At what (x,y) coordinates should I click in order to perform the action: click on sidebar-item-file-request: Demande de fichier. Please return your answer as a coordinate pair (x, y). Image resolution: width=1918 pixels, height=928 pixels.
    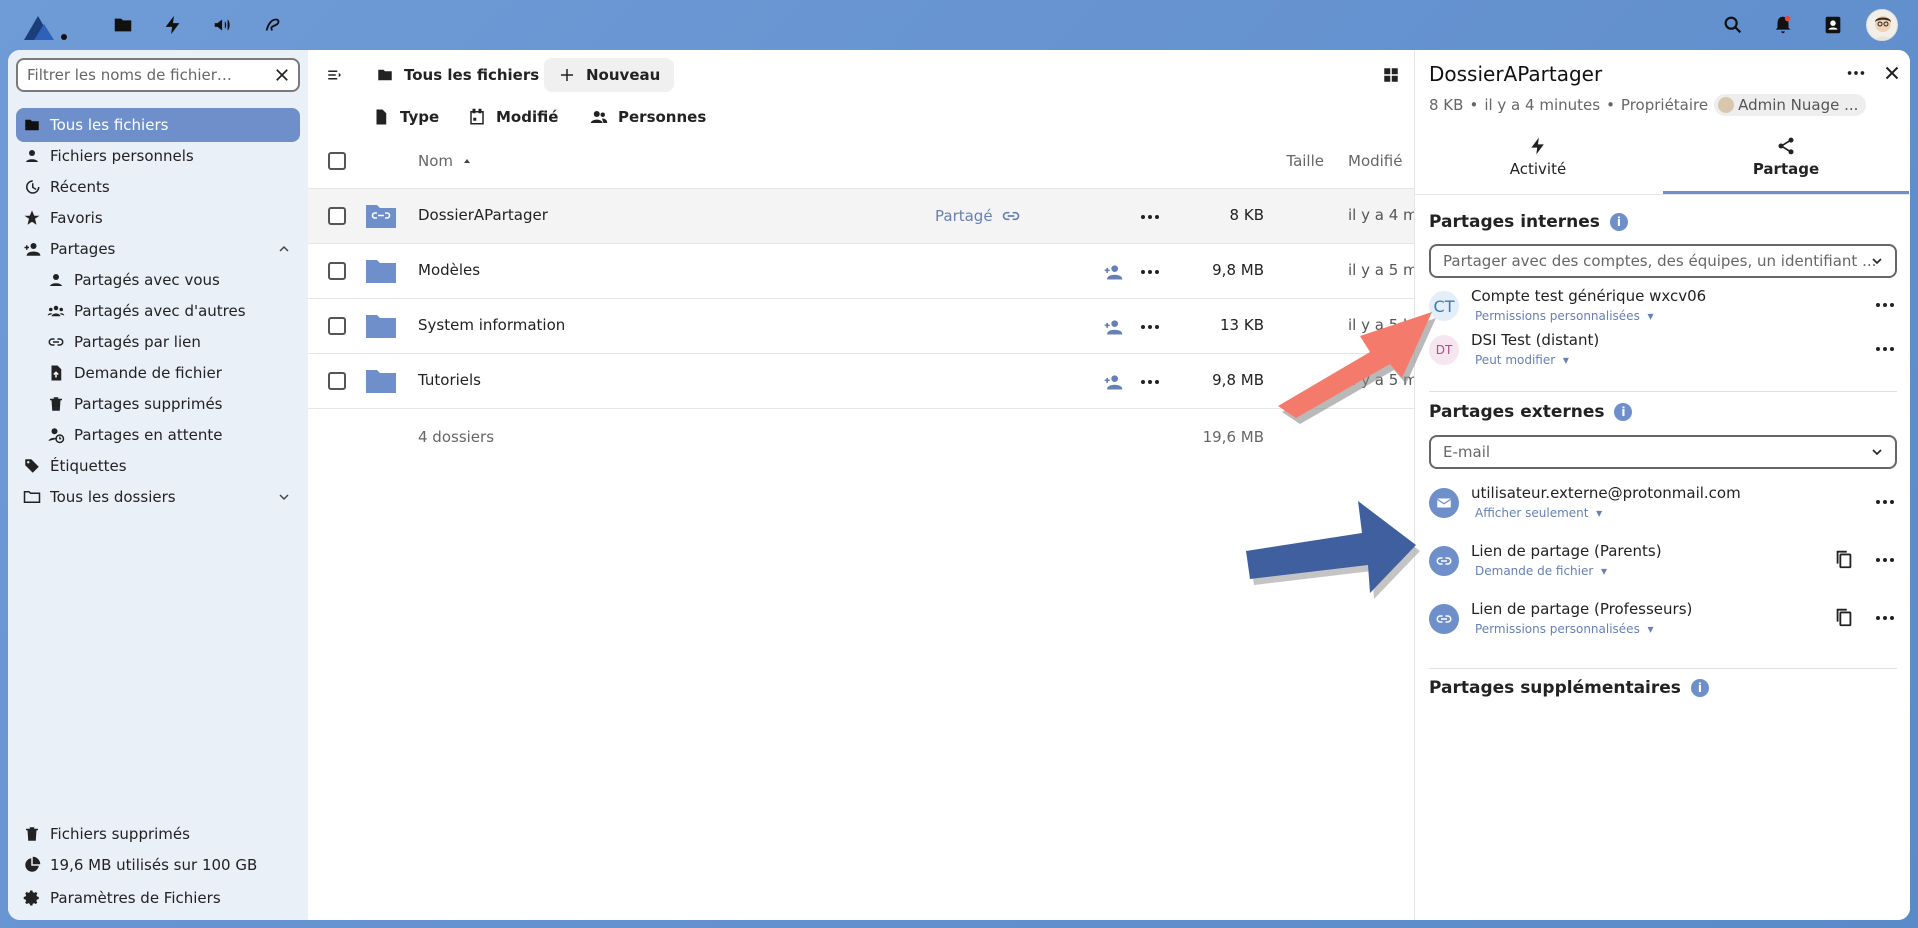
    Looking at the image, I should click on (158, 373).